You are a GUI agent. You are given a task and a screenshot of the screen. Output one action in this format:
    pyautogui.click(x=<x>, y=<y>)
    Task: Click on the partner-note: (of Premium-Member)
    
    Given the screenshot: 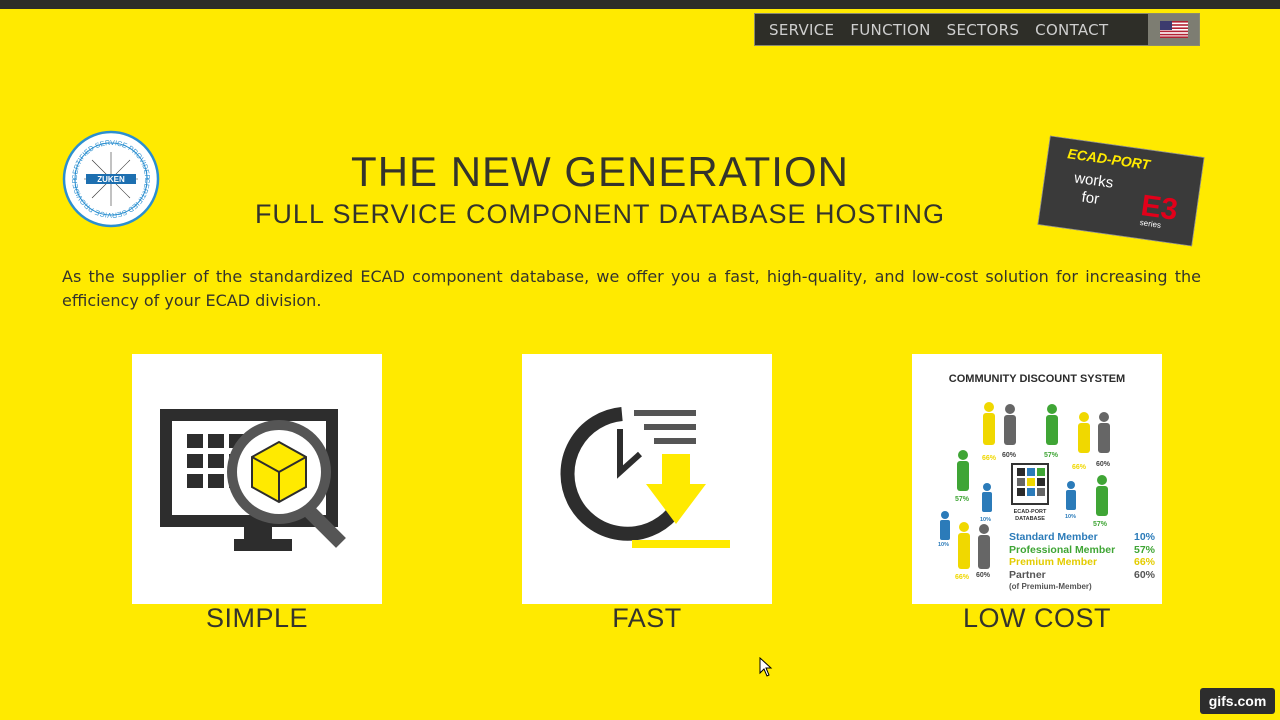 What is the action you would take?
    pyautogui.click(x=1050, y=586)
    